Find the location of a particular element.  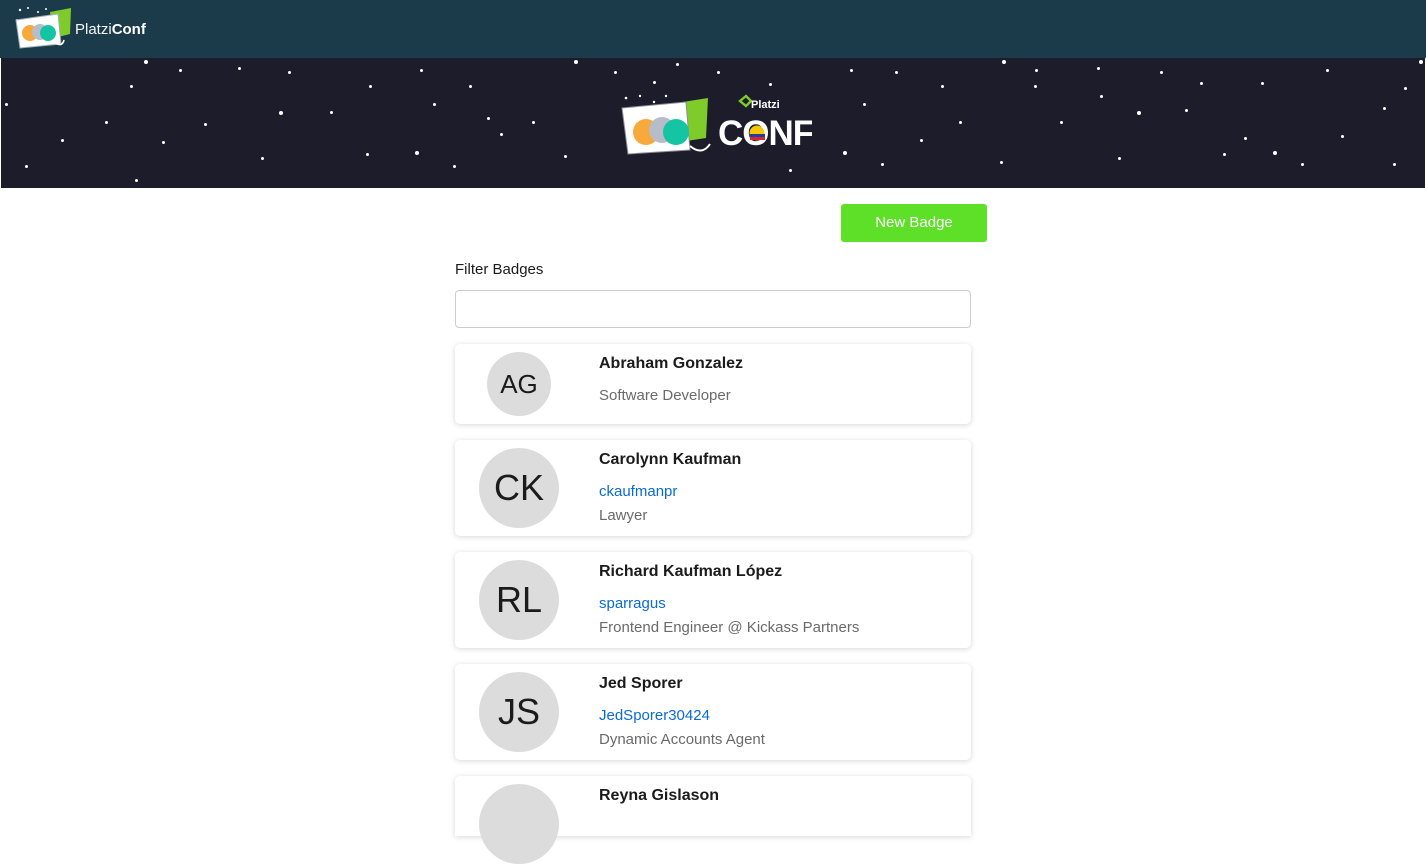

badge-twitter-link: ckaufmanpr is located at coordinates (638, 491).